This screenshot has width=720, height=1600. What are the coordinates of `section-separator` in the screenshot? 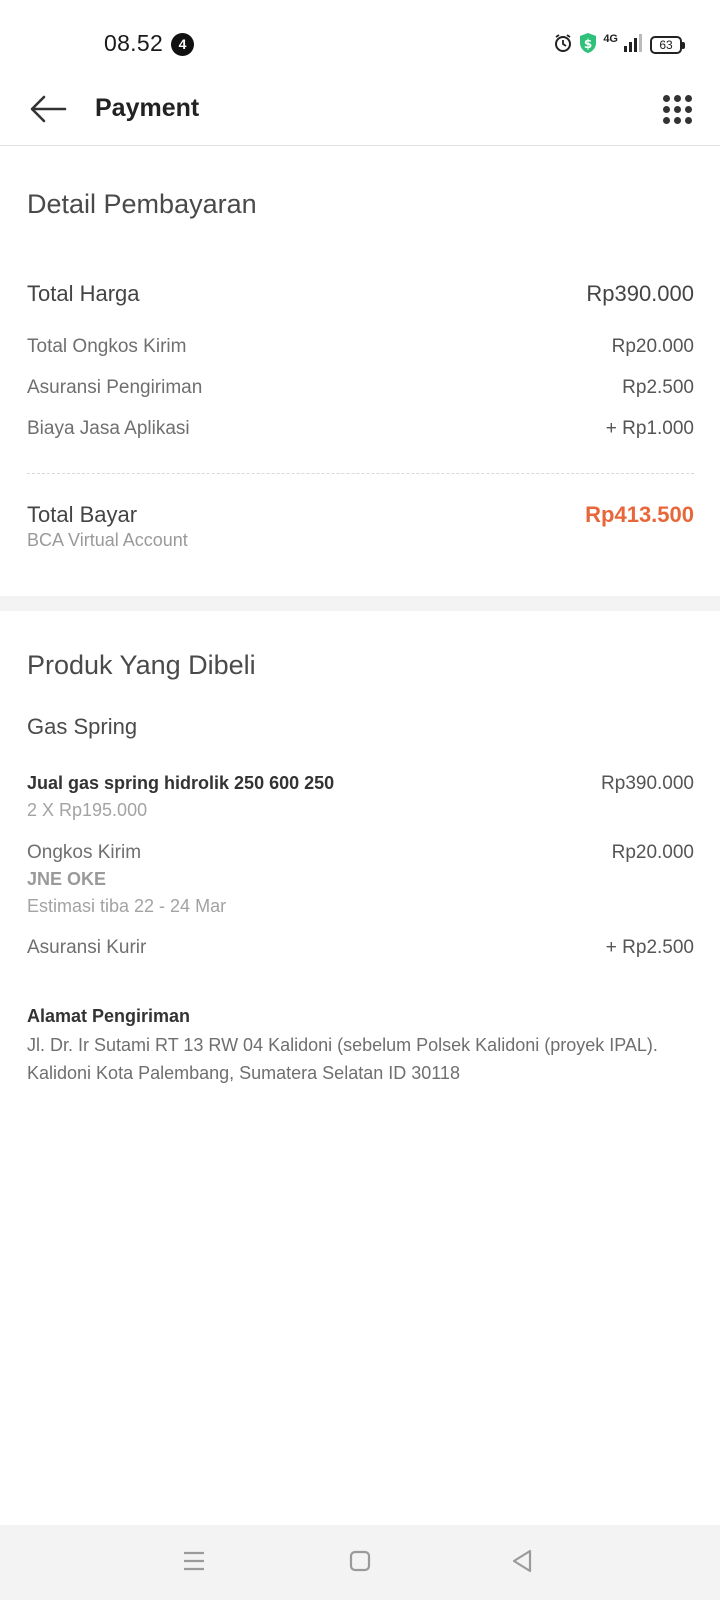 It's located at (360, 603).